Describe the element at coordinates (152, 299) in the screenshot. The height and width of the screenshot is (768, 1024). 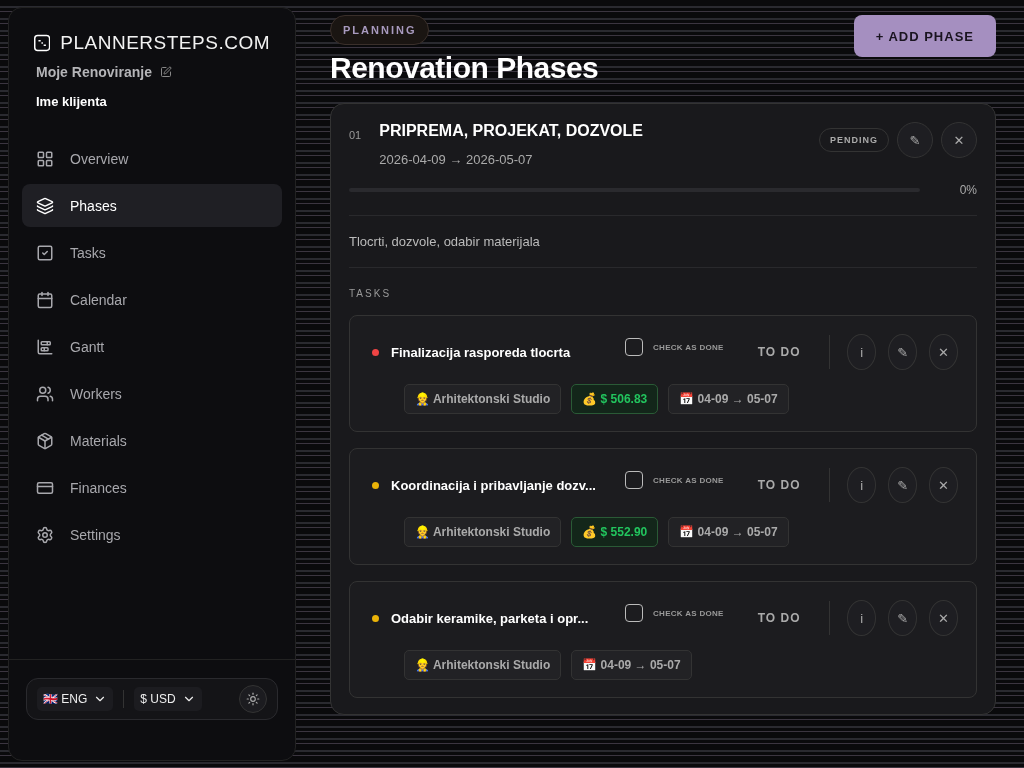
I see `nav-item: Calendar` at that location.